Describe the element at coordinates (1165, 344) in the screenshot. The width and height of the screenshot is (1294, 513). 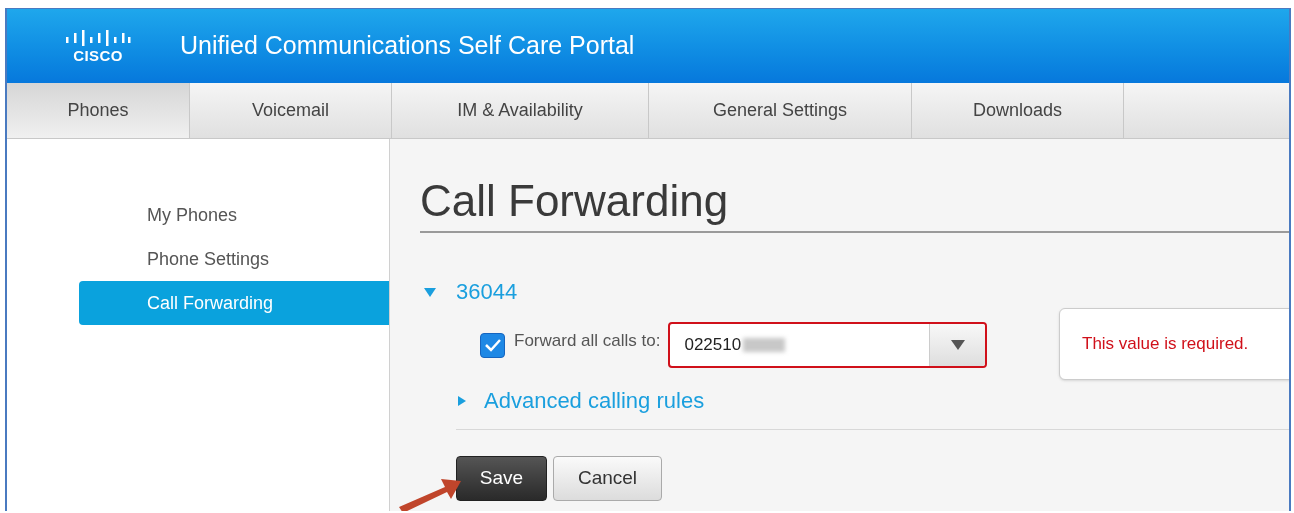
I see `error-message: This value is required.` at that location.